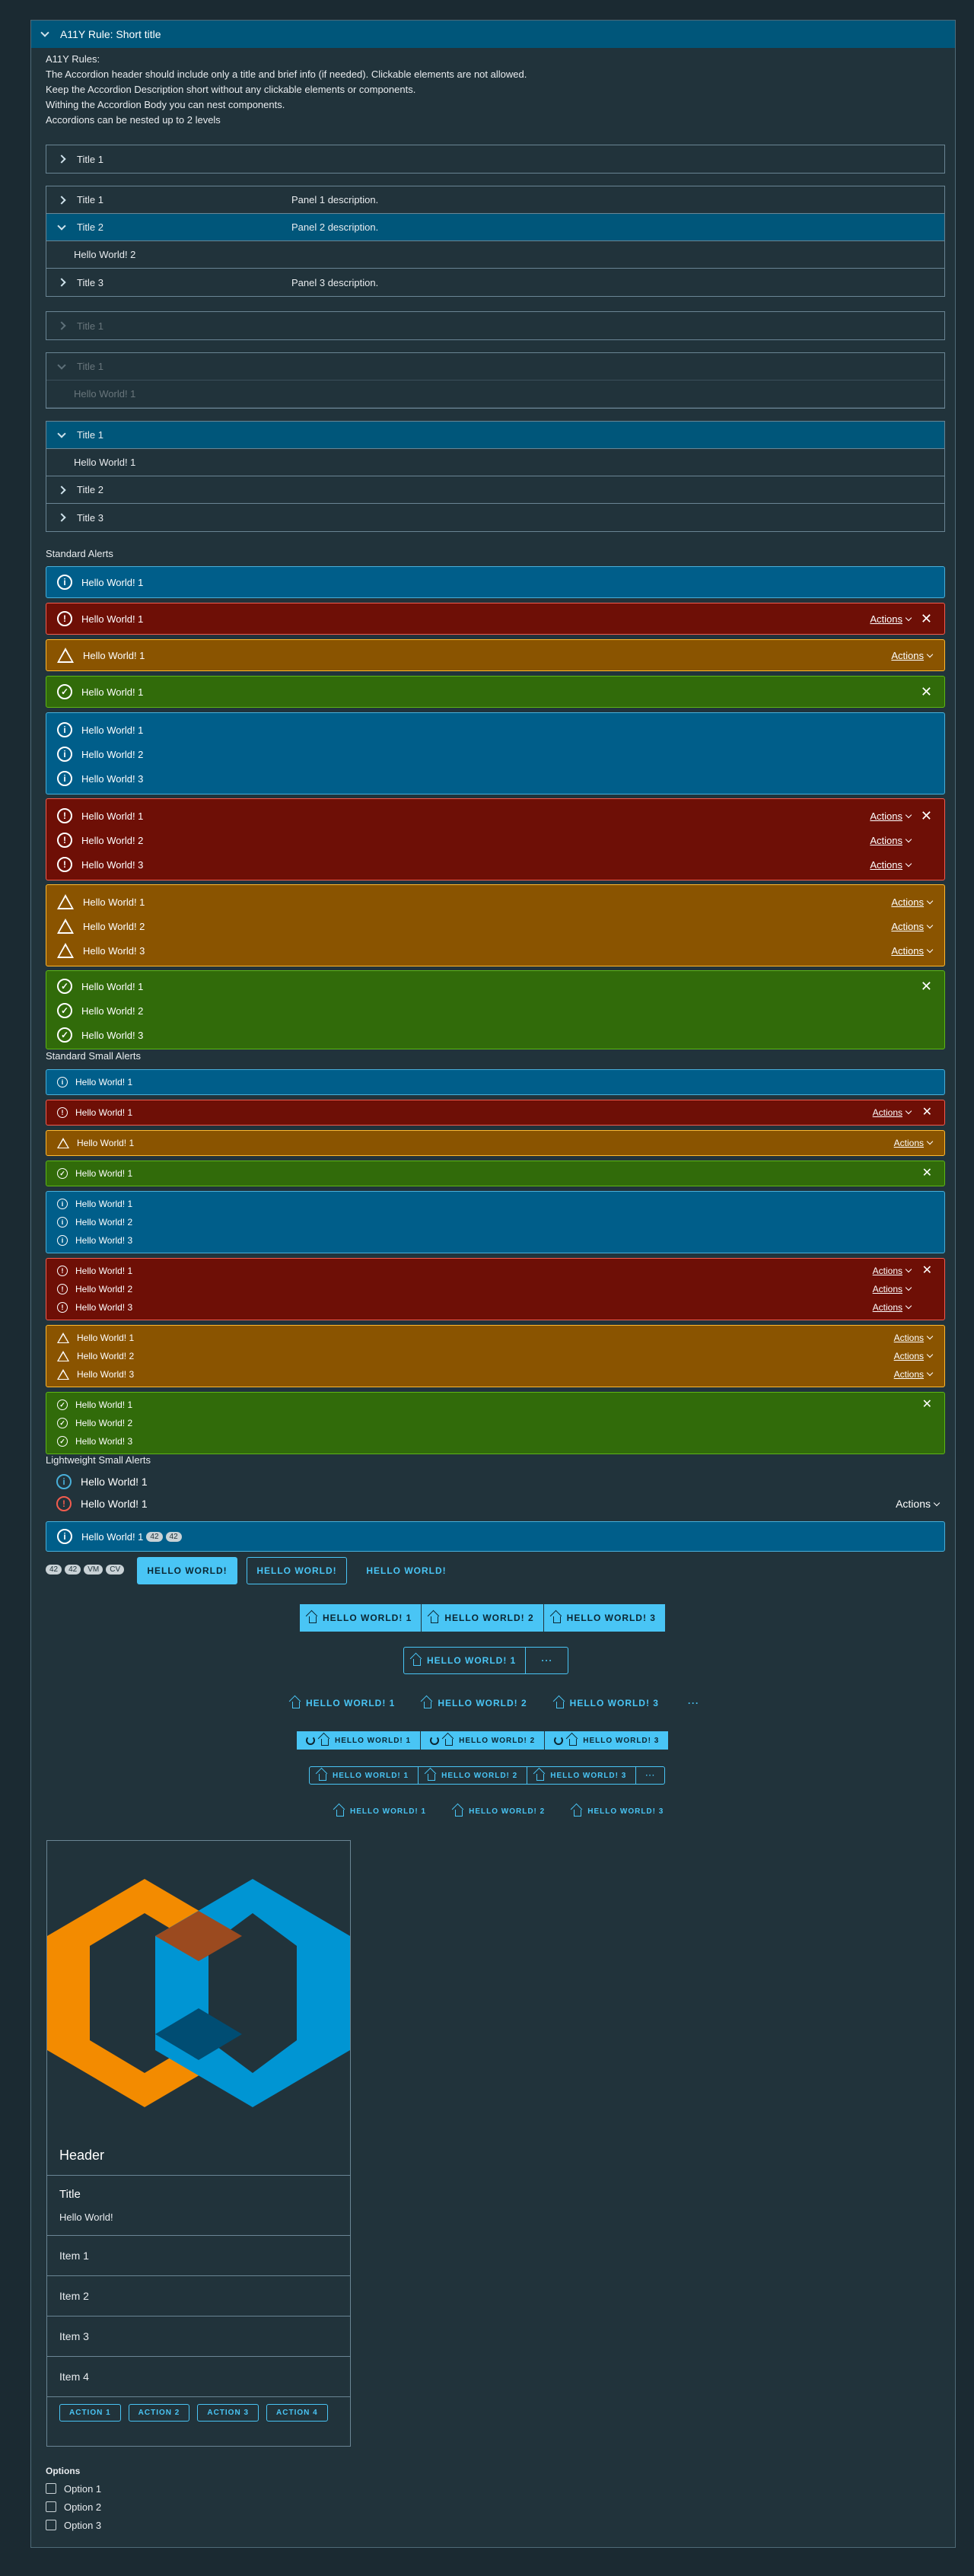  What do you see at coordinates (406, 1570) in the screenshot?
I see `flat-button: HELLO WORLD!` at bounding box center [406, 1570].